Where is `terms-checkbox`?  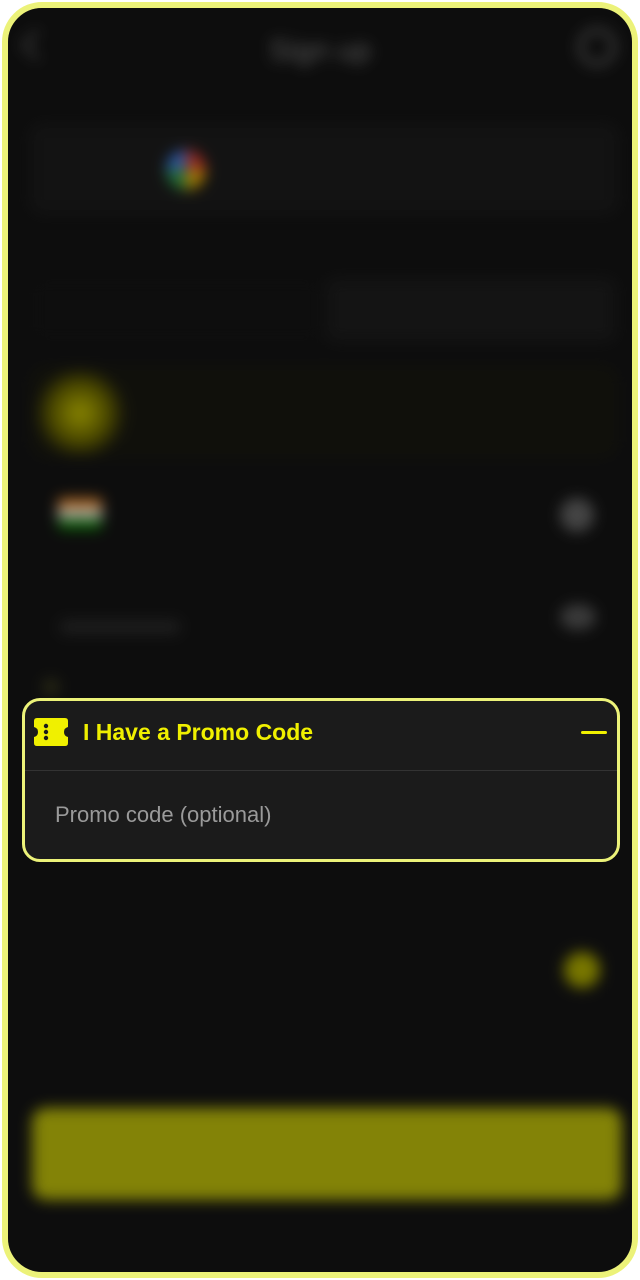 terms-checkbox is located at coordinates (582, 970).